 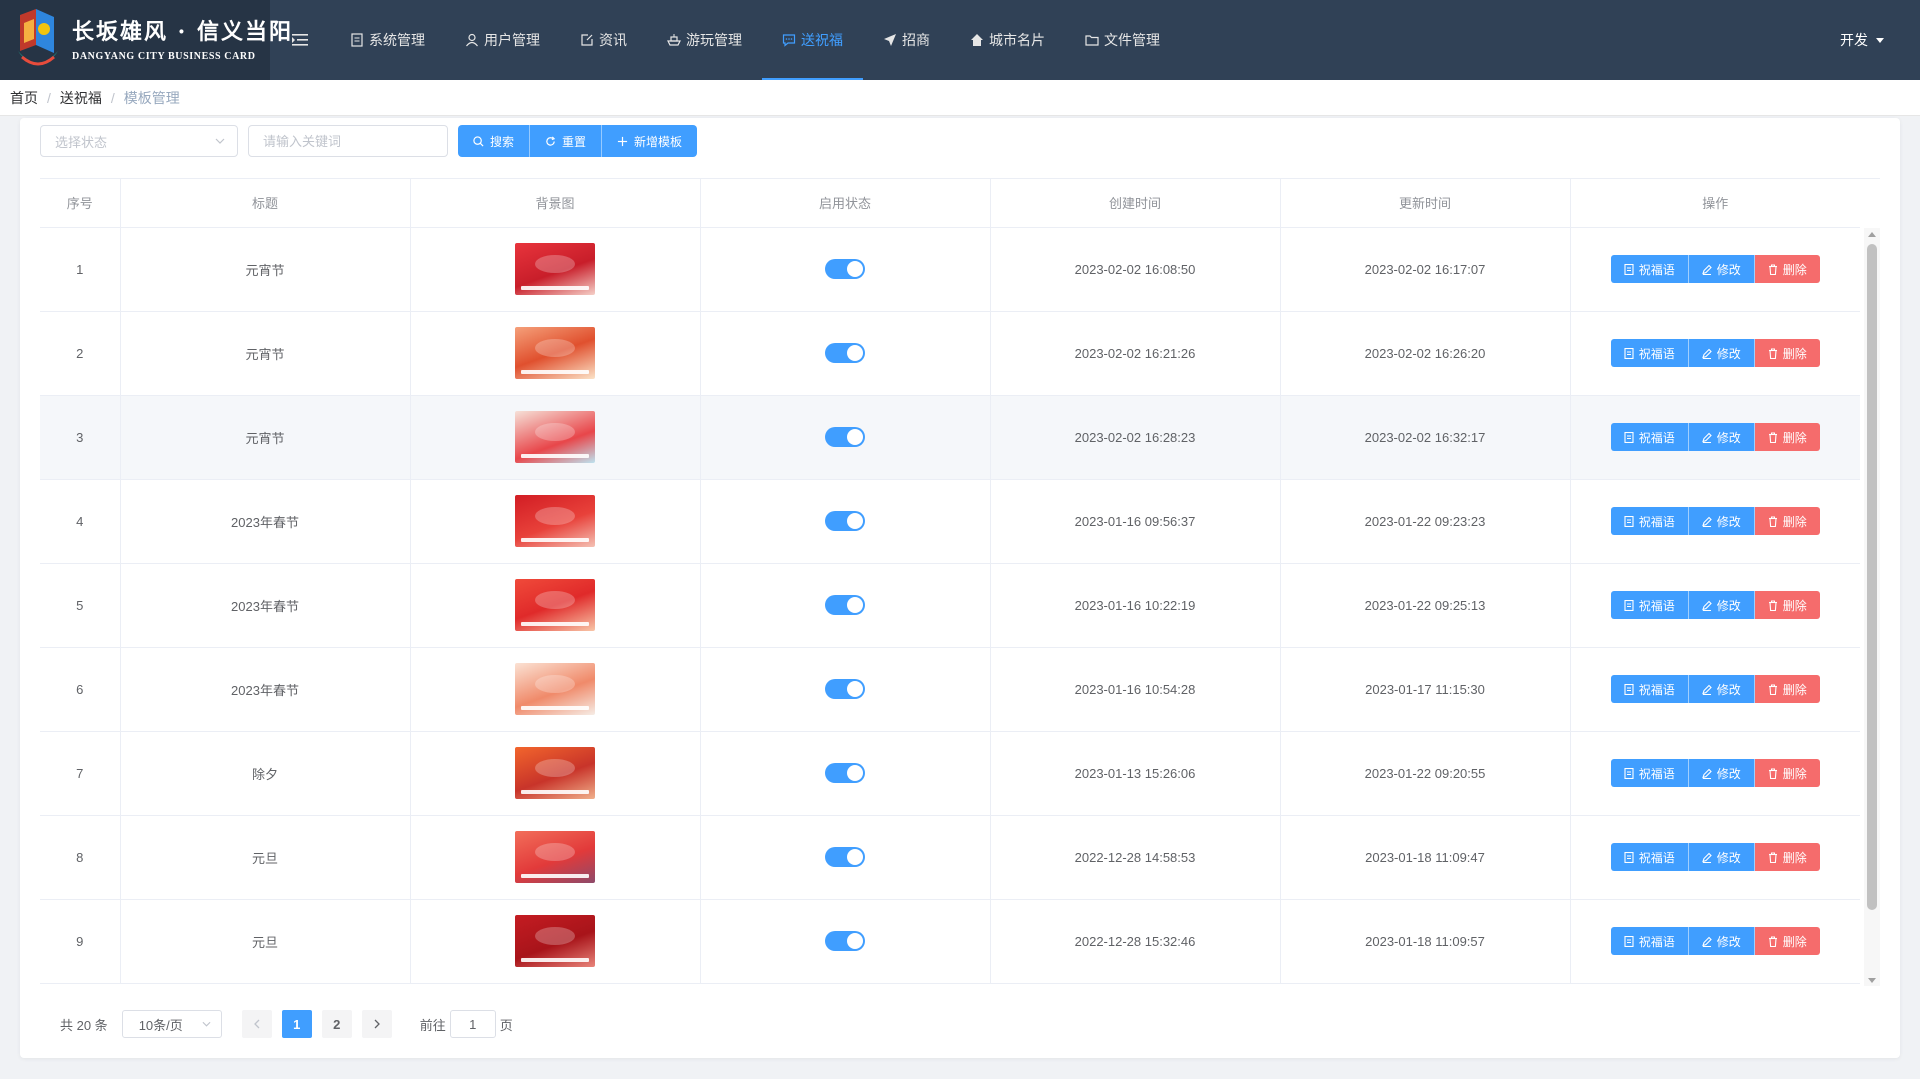 I want to click on search-button: 搜索, so click(x=494, y=141).